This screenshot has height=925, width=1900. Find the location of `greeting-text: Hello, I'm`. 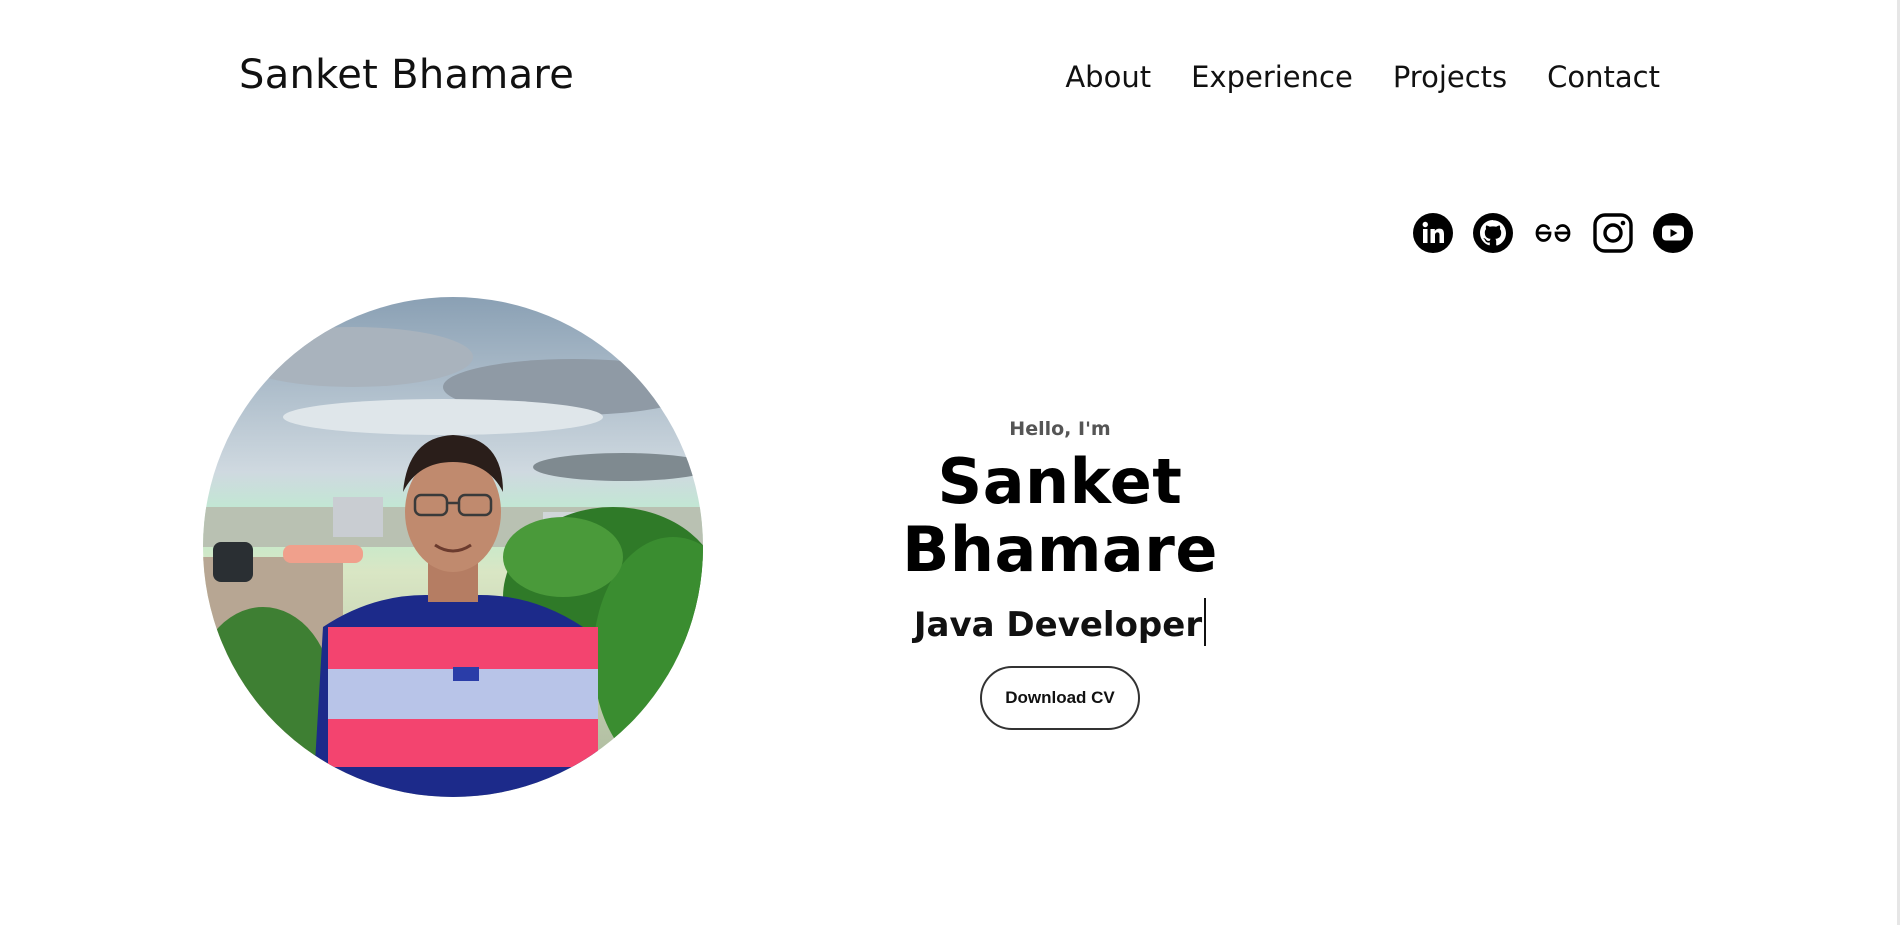

greeting-text: Hello, I'm is located at coordinates (1060, 429).